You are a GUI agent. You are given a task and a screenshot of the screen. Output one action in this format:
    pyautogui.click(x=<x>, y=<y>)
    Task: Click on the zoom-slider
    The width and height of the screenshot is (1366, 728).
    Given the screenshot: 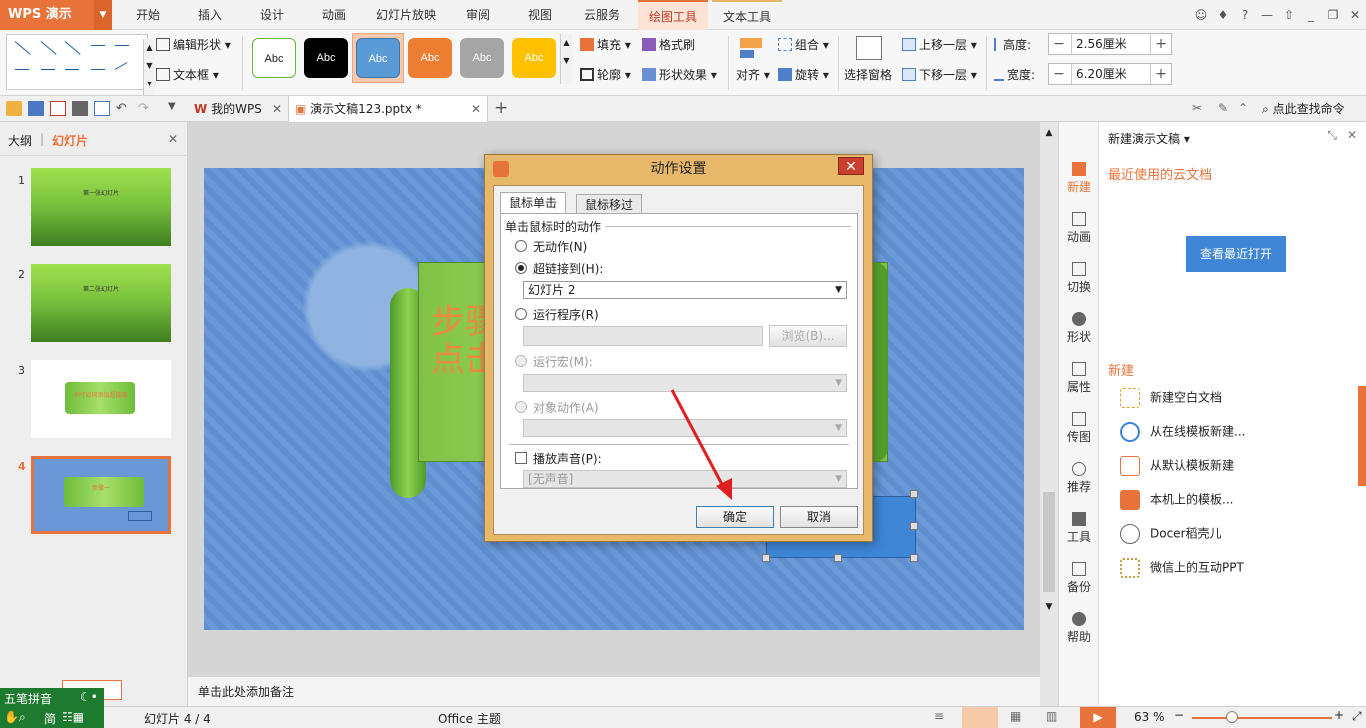 What is the action you would take?
    pyautogui.click(x=1262, y=718)
    